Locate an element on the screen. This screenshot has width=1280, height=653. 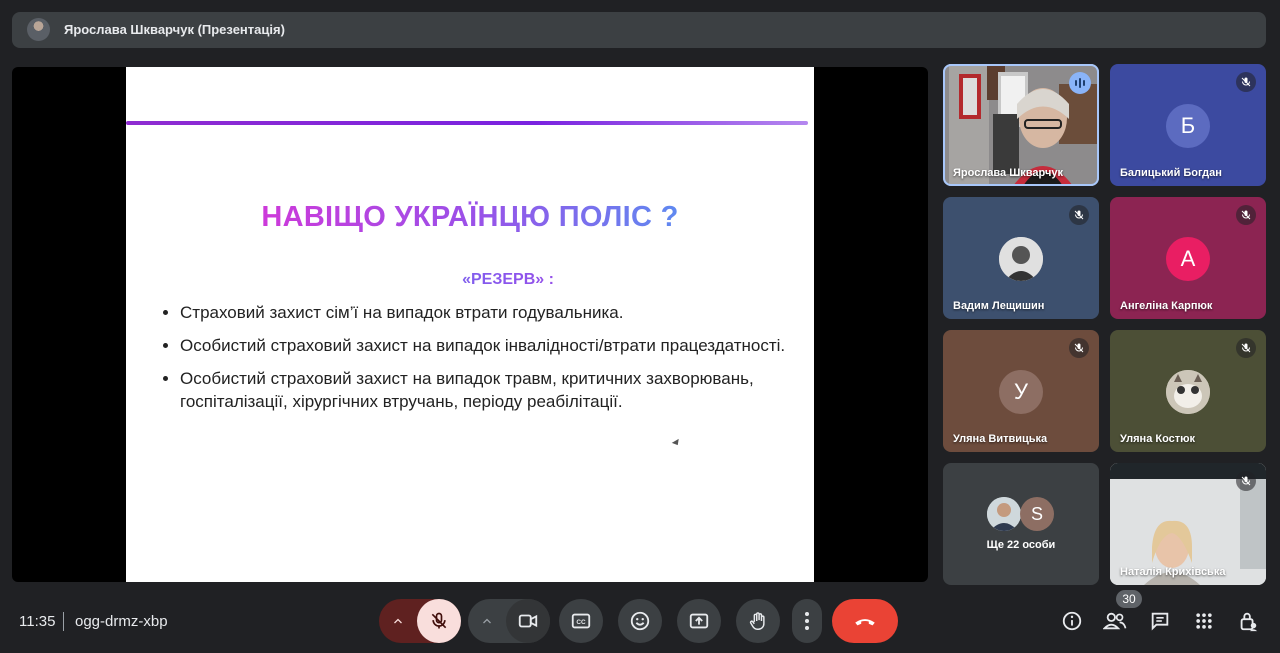
meeting-details-button is located at coordinates (1072, 621).